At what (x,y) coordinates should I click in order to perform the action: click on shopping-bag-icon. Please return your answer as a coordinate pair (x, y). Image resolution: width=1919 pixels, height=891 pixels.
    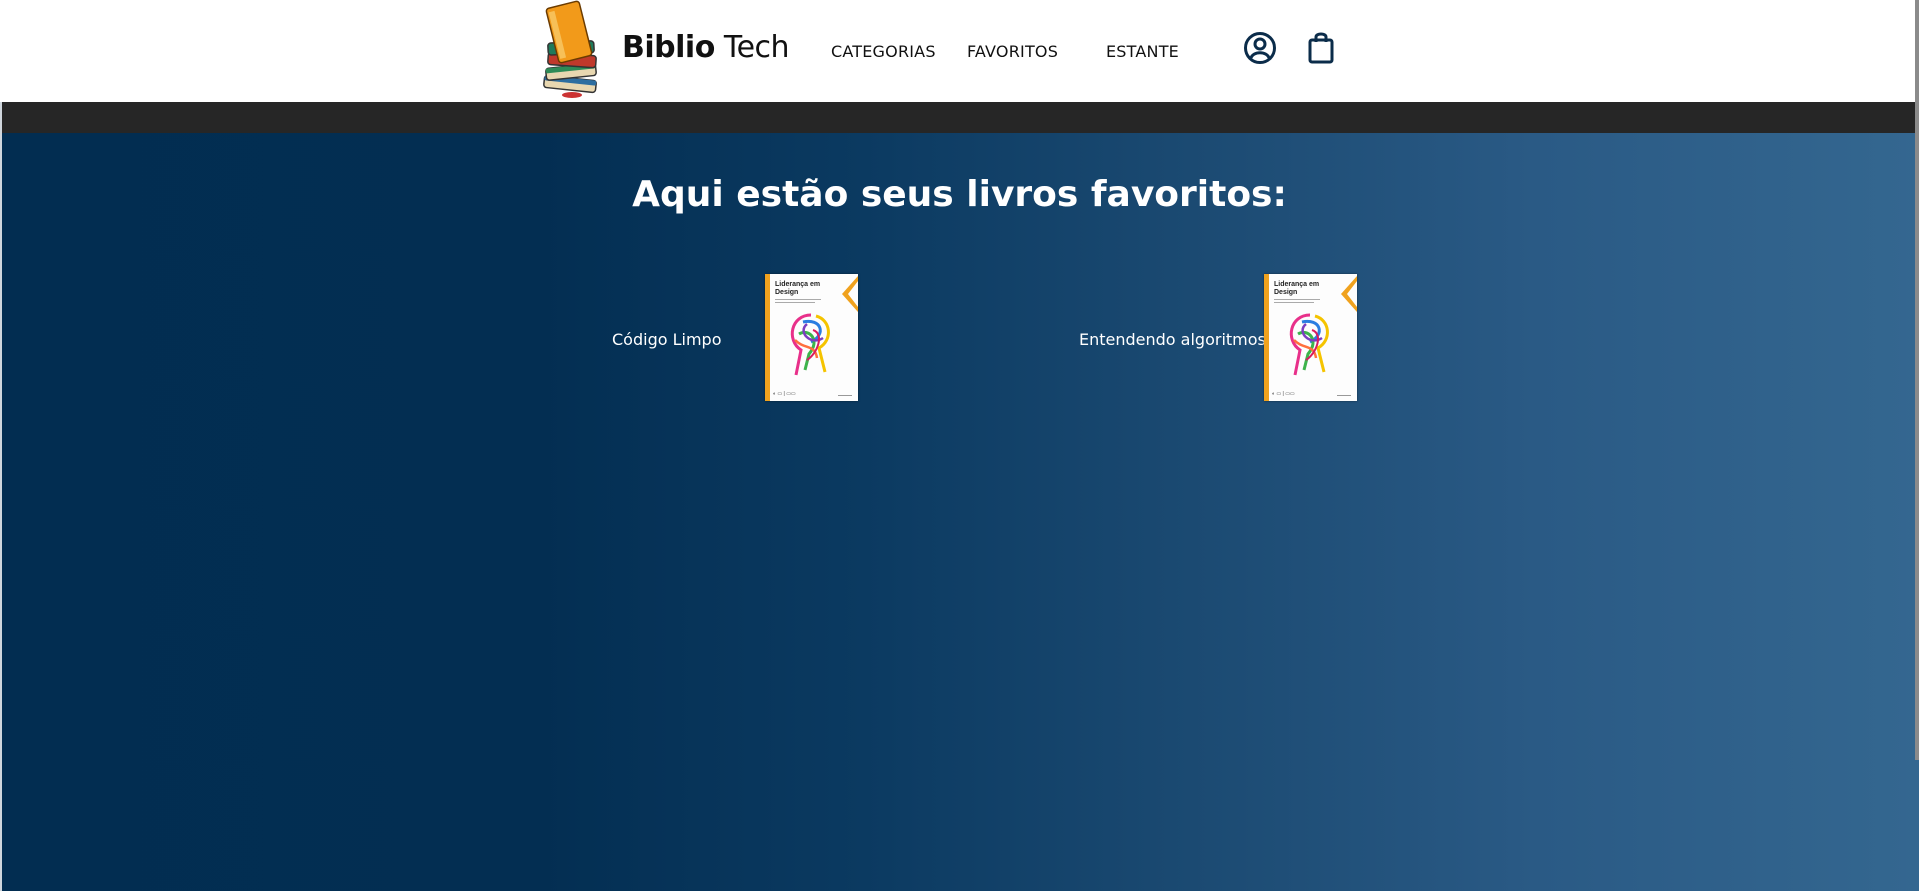
    Looking at the image, I should click on (1321, 47).